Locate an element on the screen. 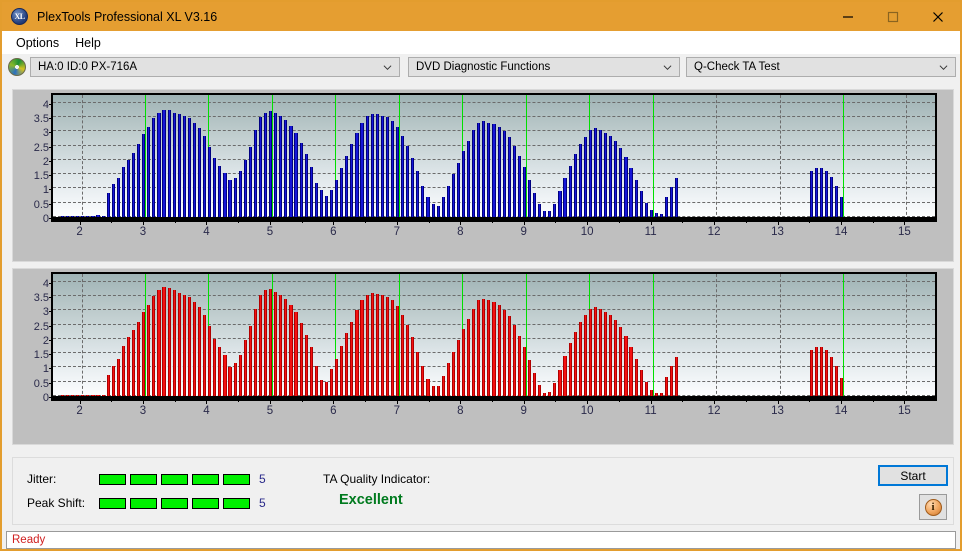 This screenshot has height=551, width=962. menu-bar: Options Help is located at coordinates (481, 42).